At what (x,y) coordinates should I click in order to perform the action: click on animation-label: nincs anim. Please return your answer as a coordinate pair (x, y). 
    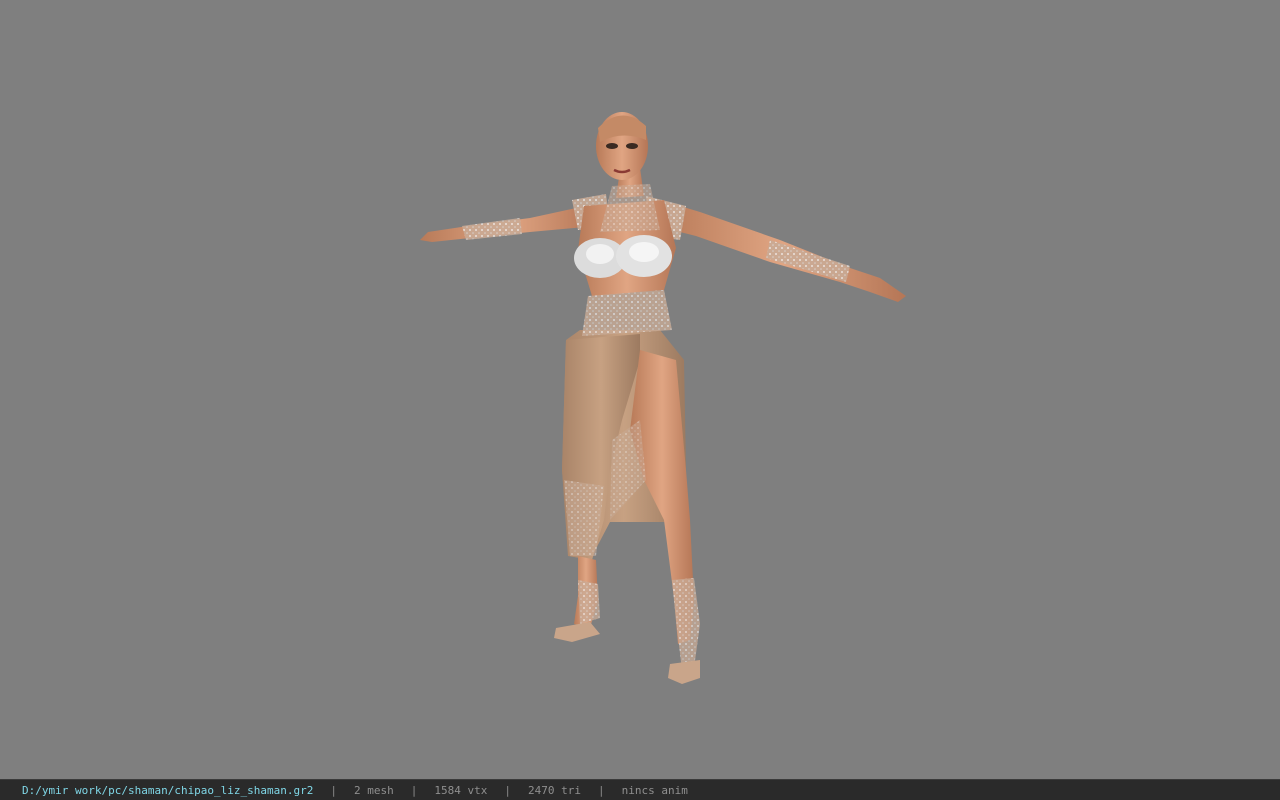
    Looking at the image, I should click on (654, 790).